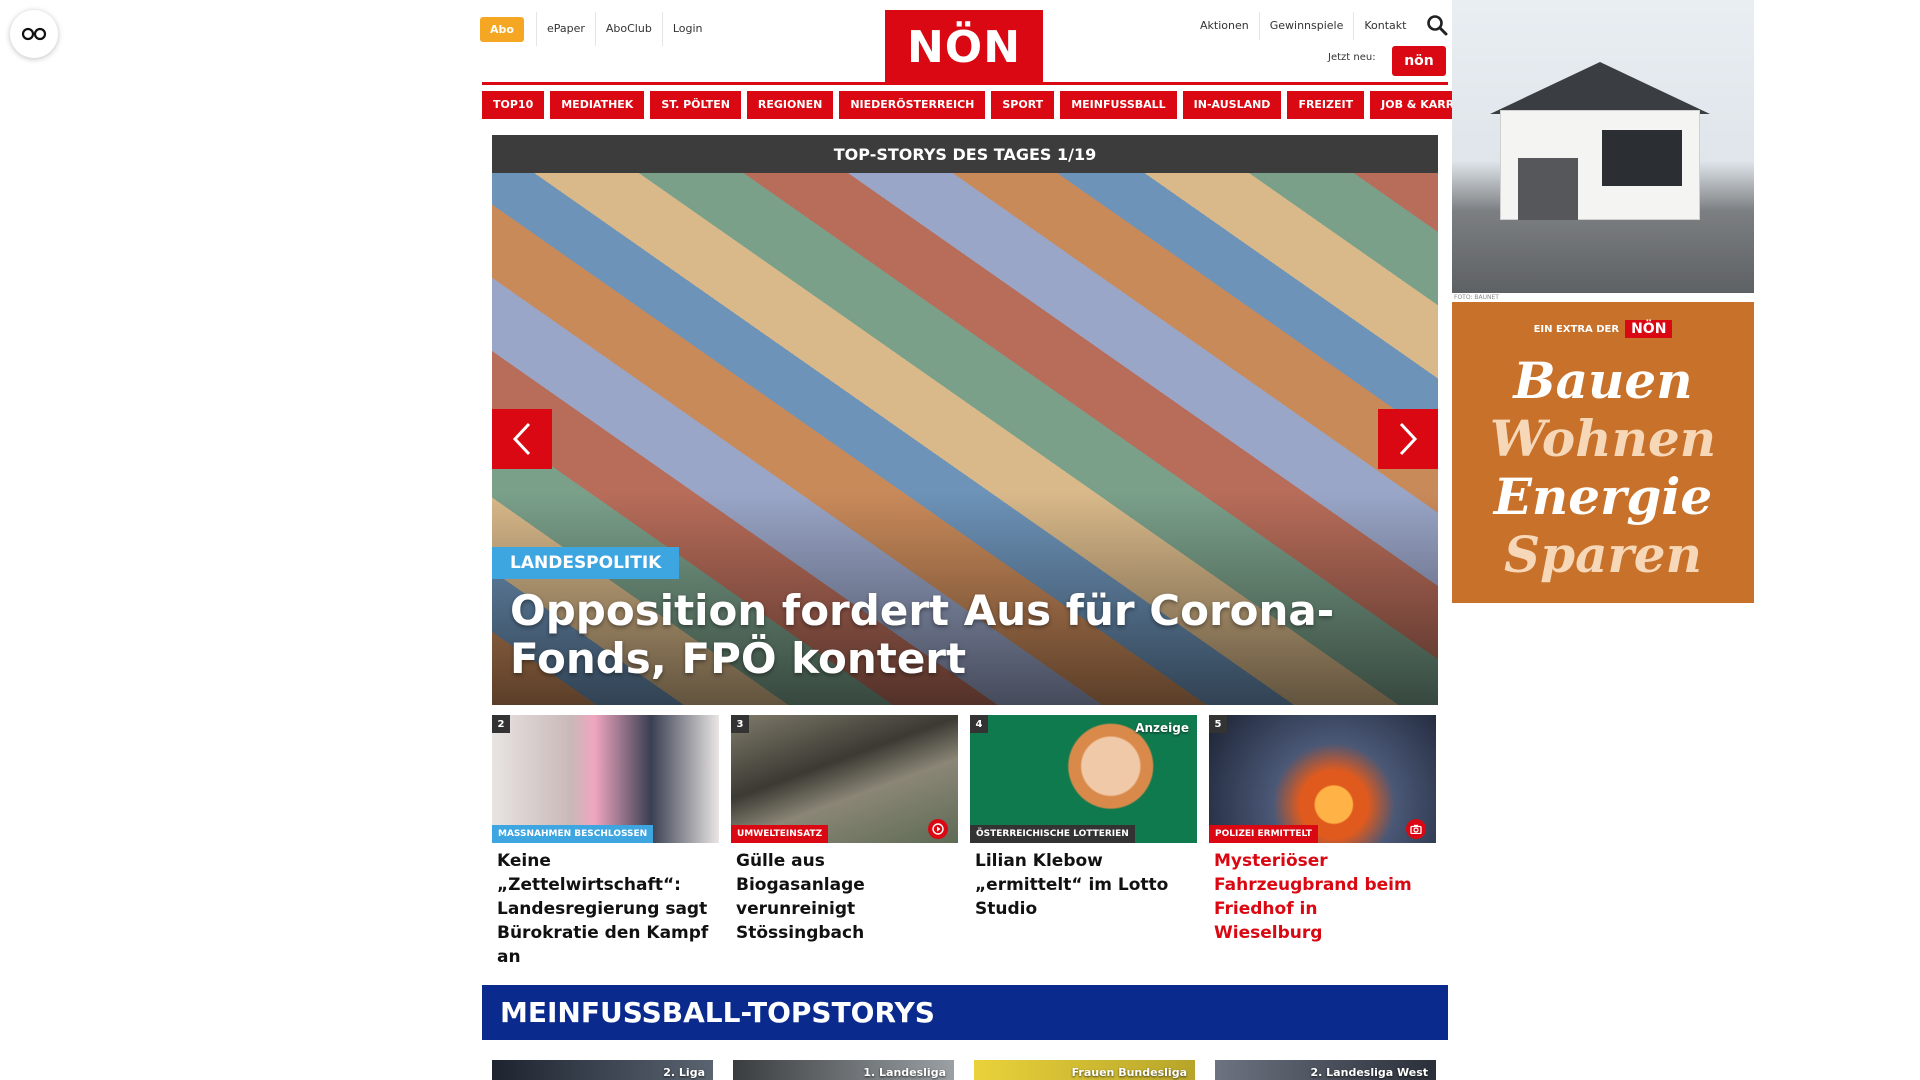 Image resolution: width=1920 pixels, height=1080 pixels. I want to click on nav-item-sport: SPORT, so click(1023, 105).